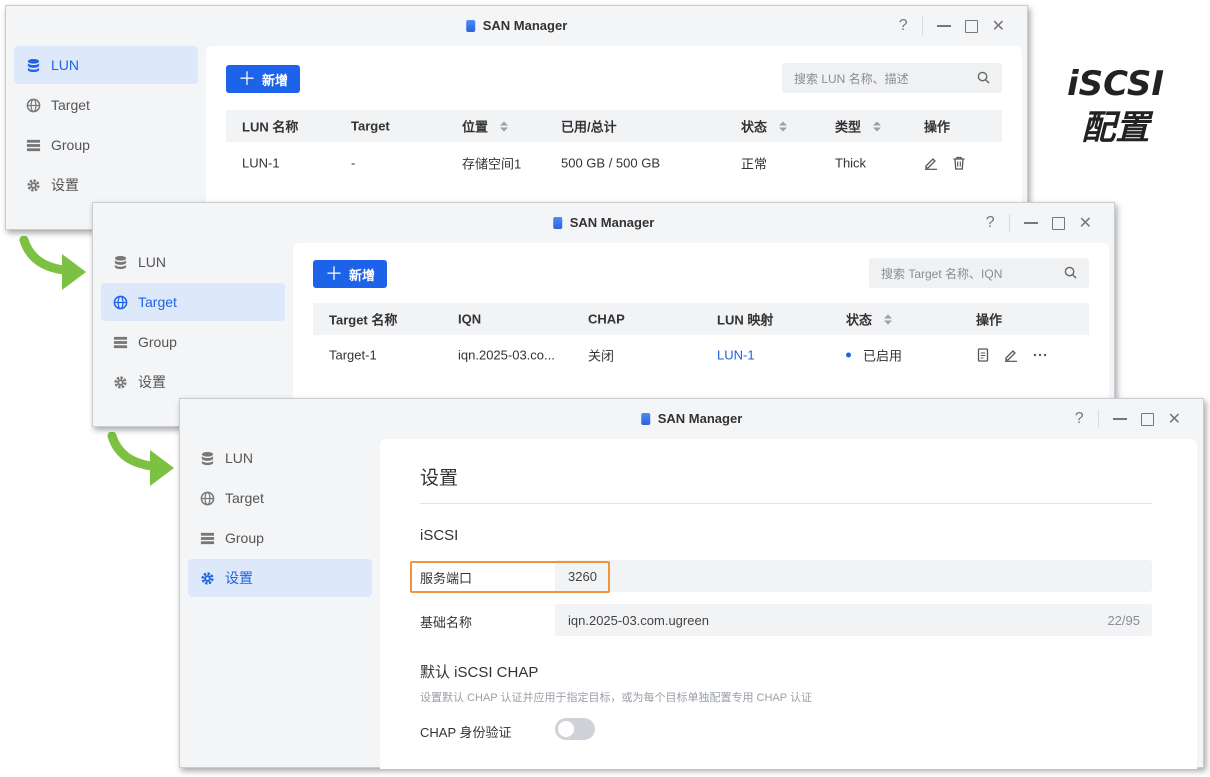 This screenshot has height=777, width=1210. What do you see at coordinates (1040, 355) in the screenshot?
I see `more-icon` at bounding box center [1040, 355].